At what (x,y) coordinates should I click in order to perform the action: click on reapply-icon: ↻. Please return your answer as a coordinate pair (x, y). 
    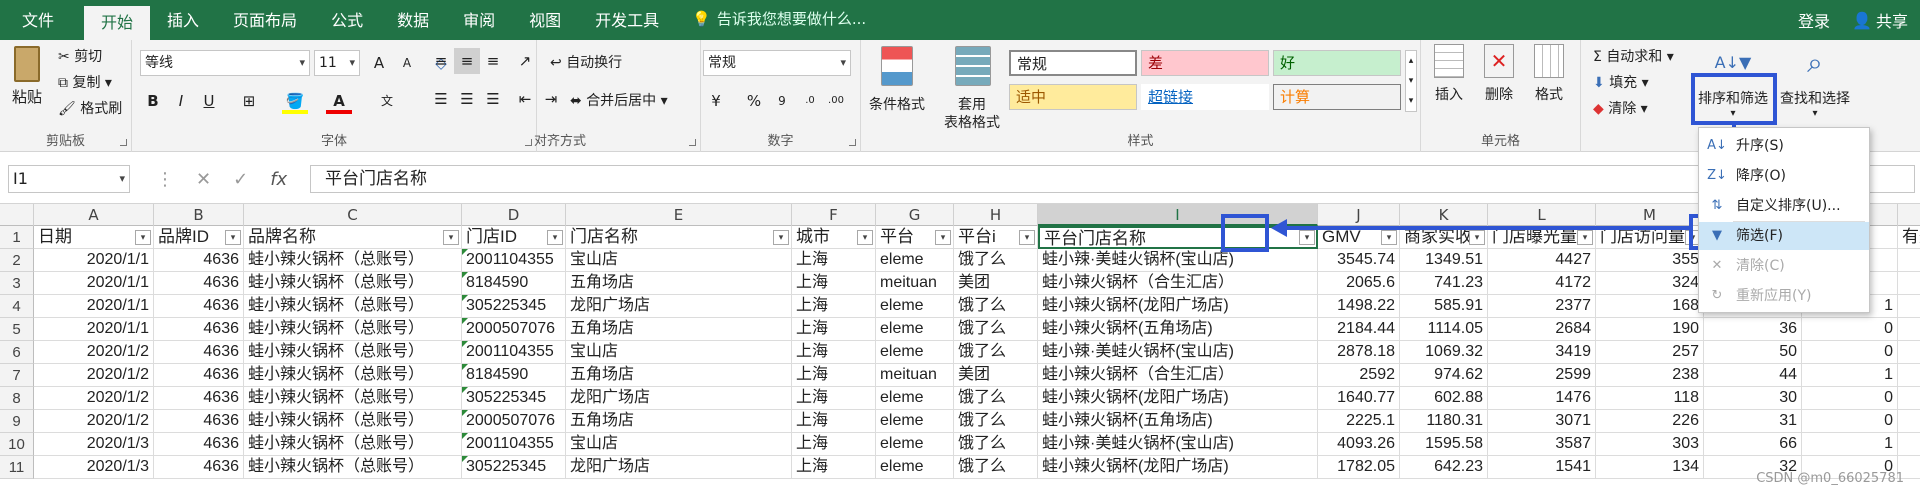
    Looking at the image, I should click on (1717, 295).